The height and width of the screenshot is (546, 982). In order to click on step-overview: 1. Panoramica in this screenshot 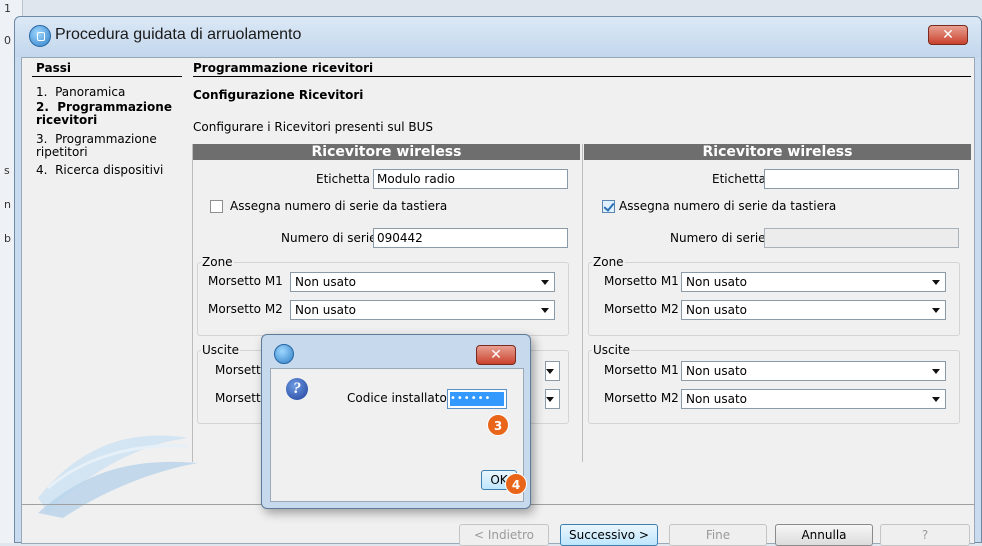, I will do `click(80, 92)`.